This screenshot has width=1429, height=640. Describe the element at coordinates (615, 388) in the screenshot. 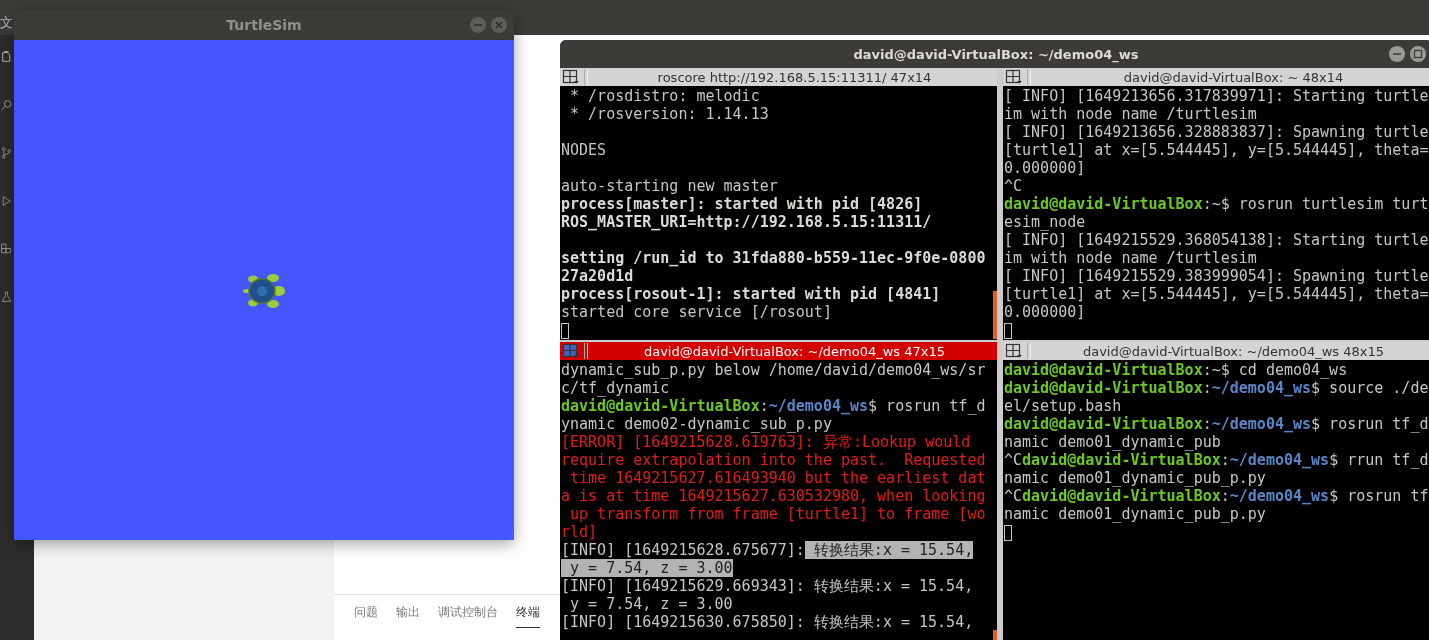

I see `terminal-text: c/tf_dynamic` at that location.